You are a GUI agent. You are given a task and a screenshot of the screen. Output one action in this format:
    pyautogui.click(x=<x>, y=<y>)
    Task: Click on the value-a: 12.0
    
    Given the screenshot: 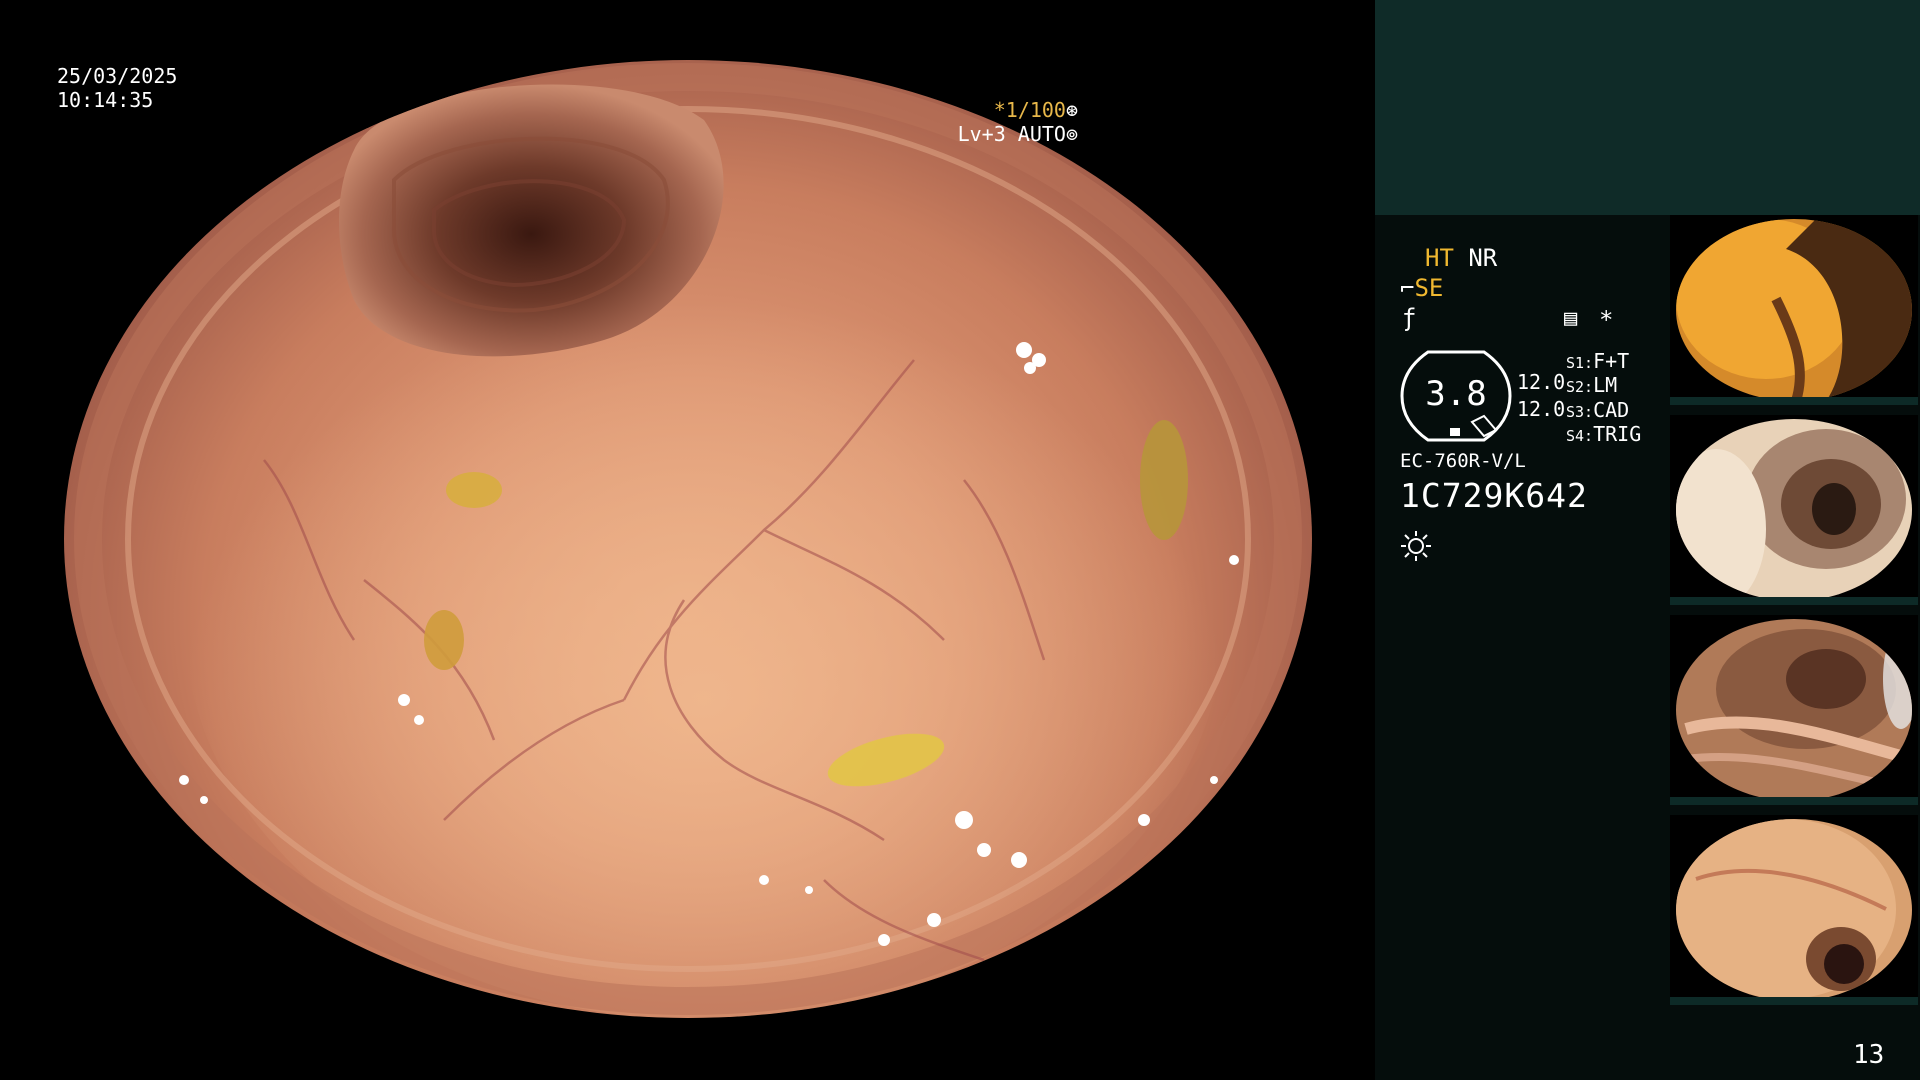 What is the action you would take?
    pyautogui.click(x=1541, y=382)
    